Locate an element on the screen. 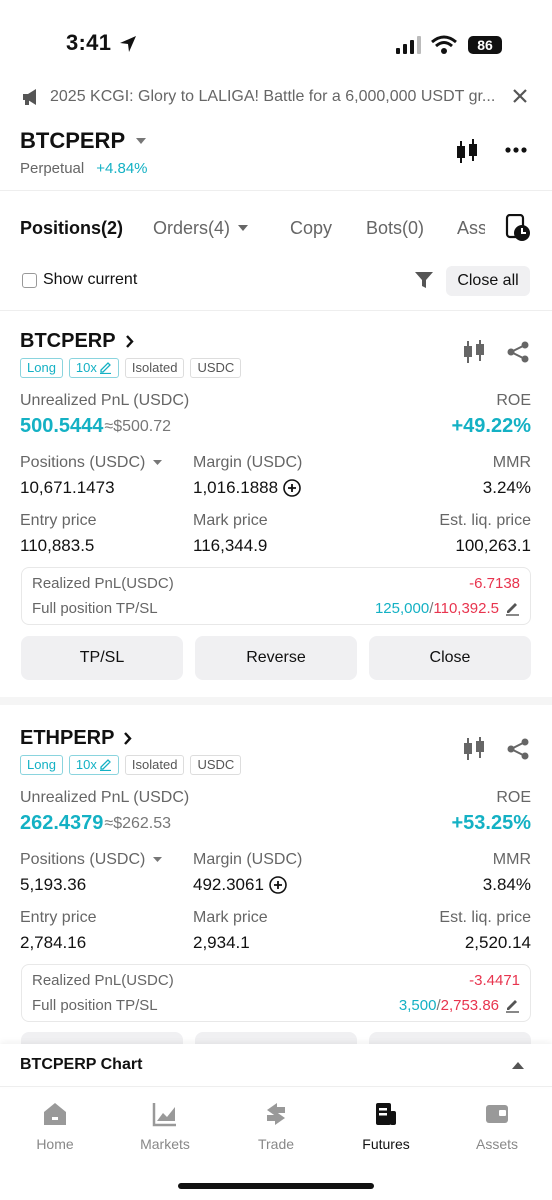 The width and height of the screenshot is (552, 1200). margin-value: 1,016.1888 is located at coordinates (236, 487).